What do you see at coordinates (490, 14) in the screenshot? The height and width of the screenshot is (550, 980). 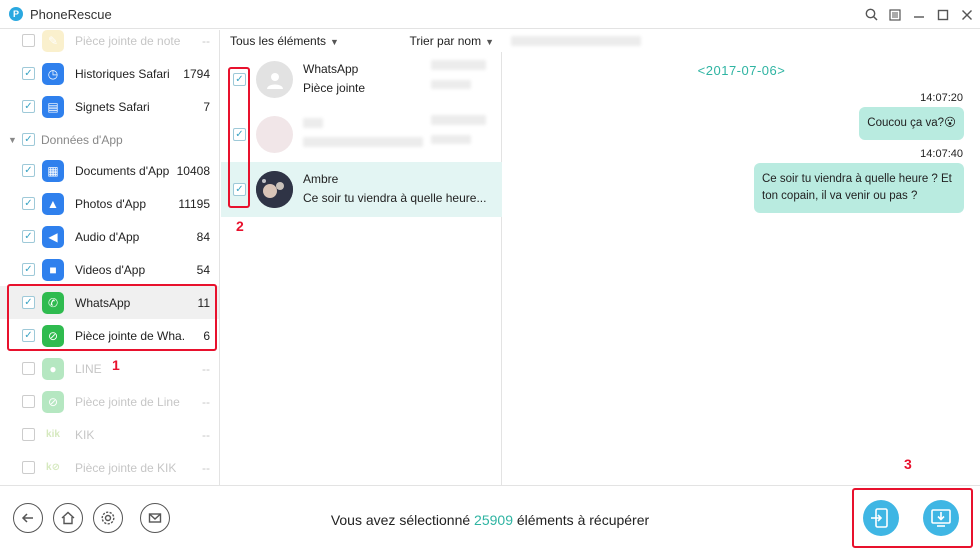 I see `title-bar: P PhoneRescue` at bounding box center [490, 14].